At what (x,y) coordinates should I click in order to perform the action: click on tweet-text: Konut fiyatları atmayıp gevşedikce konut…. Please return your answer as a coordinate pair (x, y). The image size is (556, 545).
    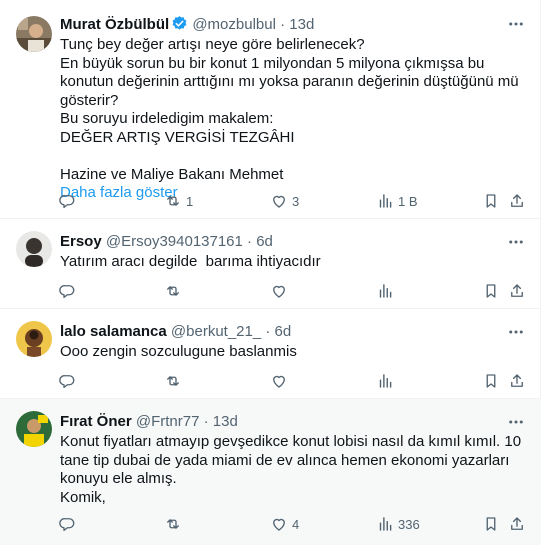
    Looking at the image, I should click on (291, 469).